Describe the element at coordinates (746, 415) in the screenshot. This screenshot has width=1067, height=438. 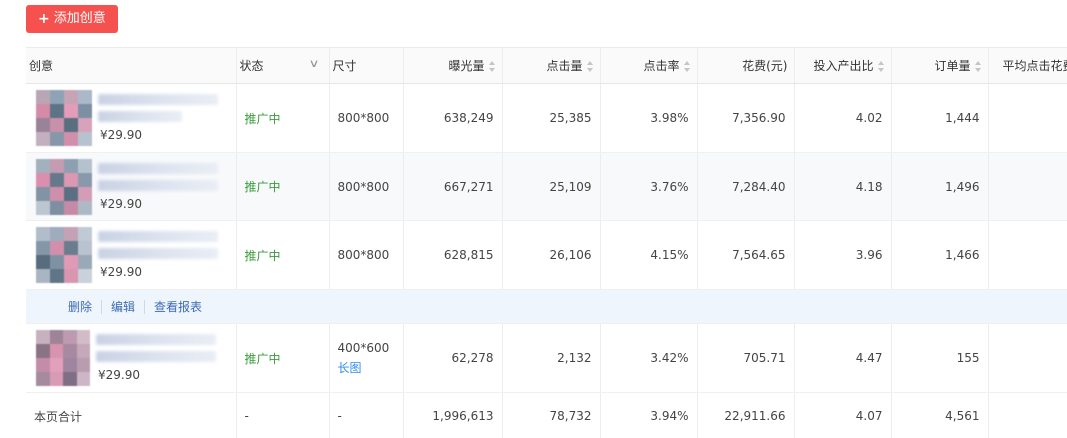
I see `totals-cost: 22,911.66` at that location.